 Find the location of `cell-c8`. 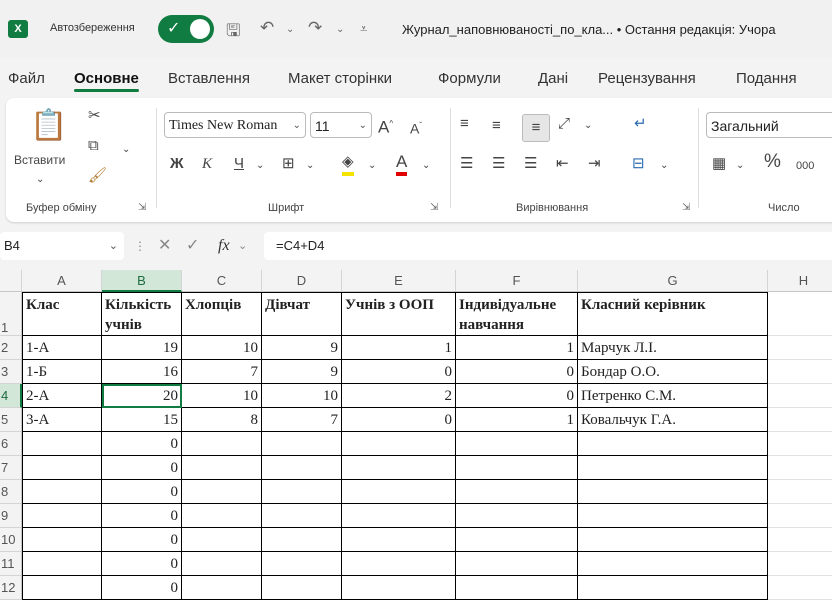

cell-c8 is located at coordinates (222, 492).